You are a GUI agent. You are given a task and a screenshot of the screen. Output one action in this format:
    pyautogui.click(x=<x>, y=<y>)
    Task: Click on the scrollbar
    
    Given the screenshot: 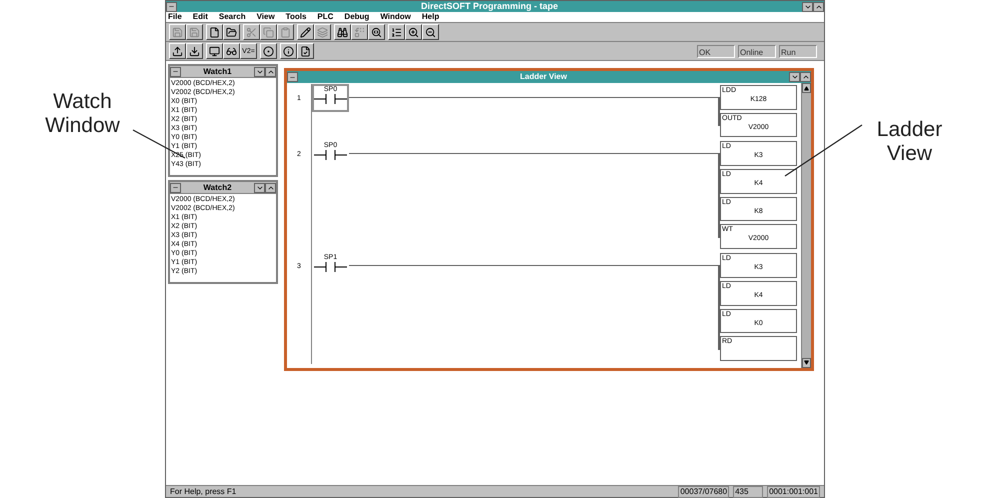 What is the action you would take?
    pyautogui.click(x=806, y=225)
    